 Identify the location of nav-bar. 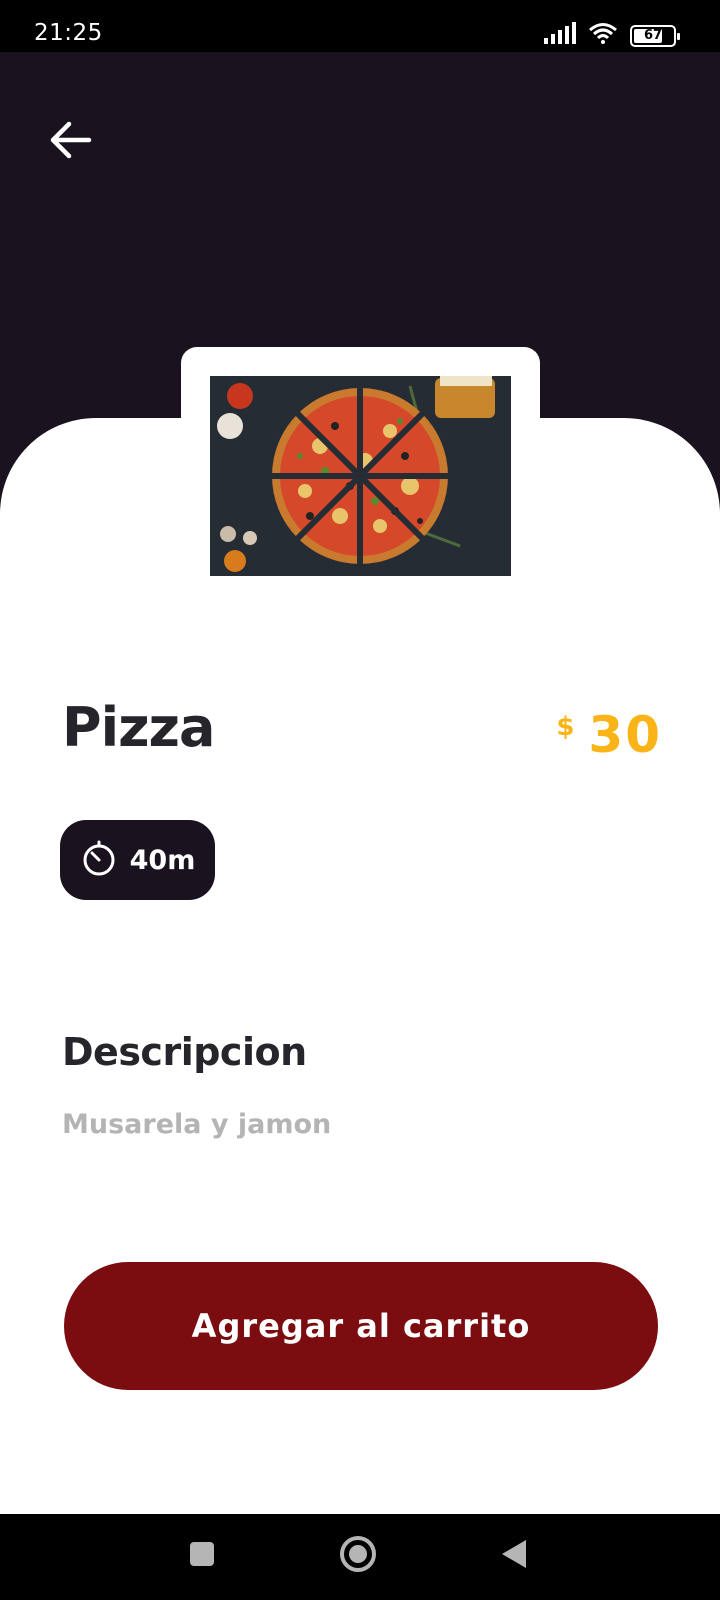
(360, 1557).